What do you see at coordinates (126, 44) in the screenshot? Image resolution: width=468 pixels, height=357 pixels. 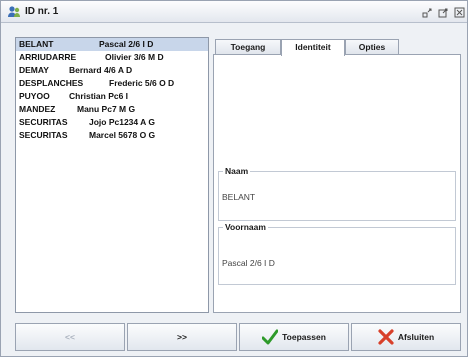 I see `first-name: Pascal 2/6 I D` at bounding box center [126, 44].